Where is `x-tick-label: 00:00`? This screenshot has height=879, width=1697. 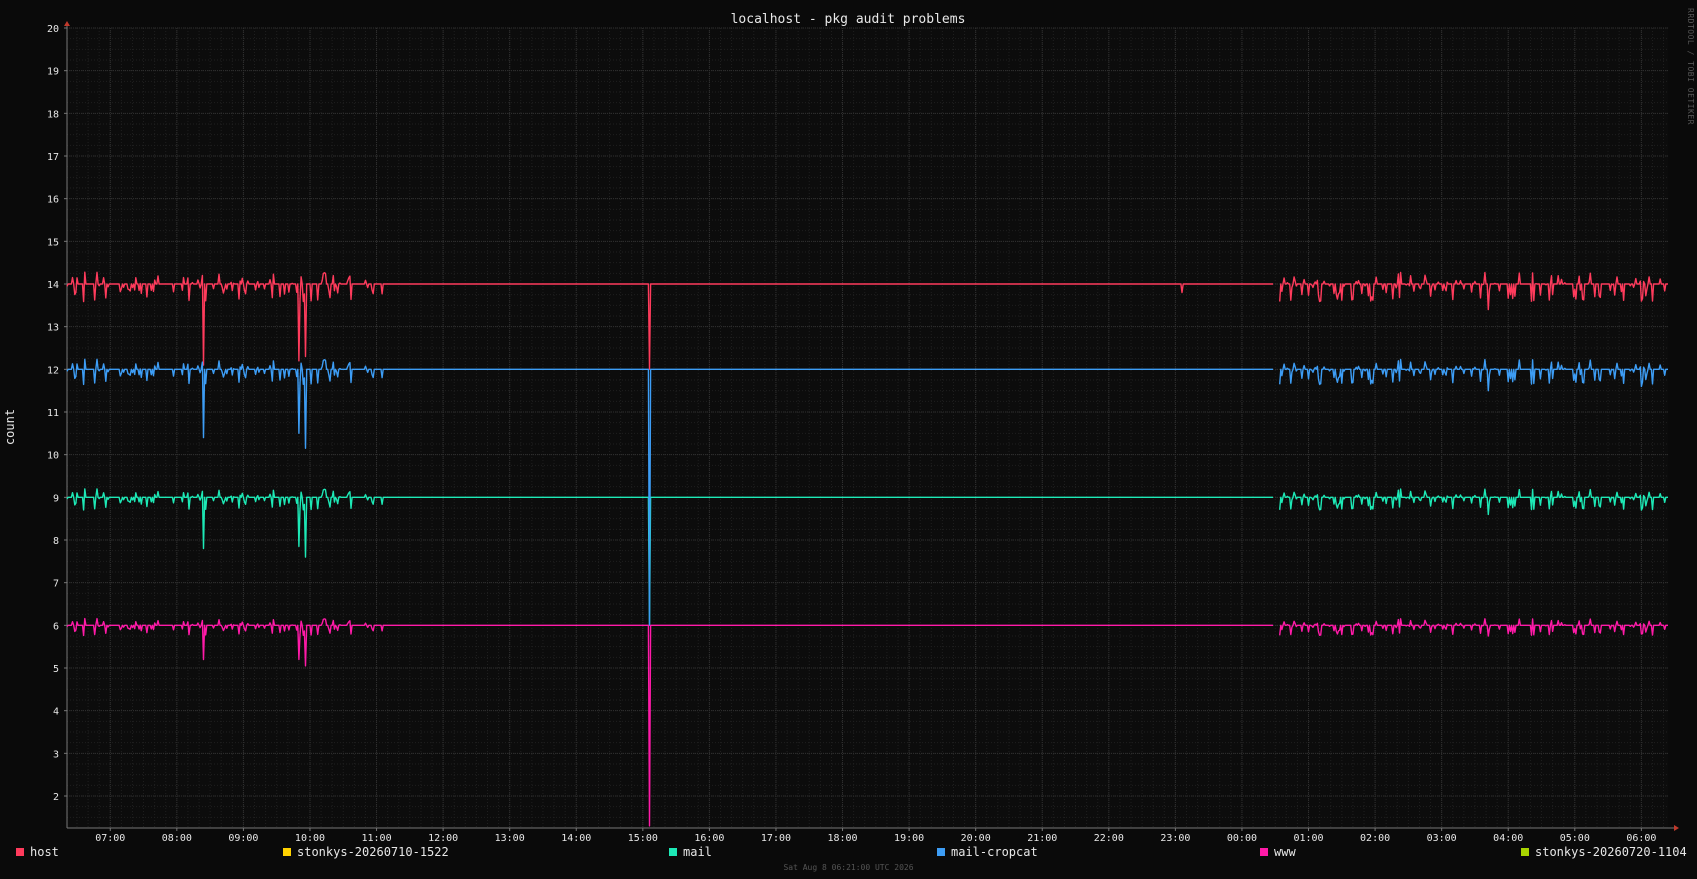
x-tick-label: 00:00 is located at coordinates (1242, 838).